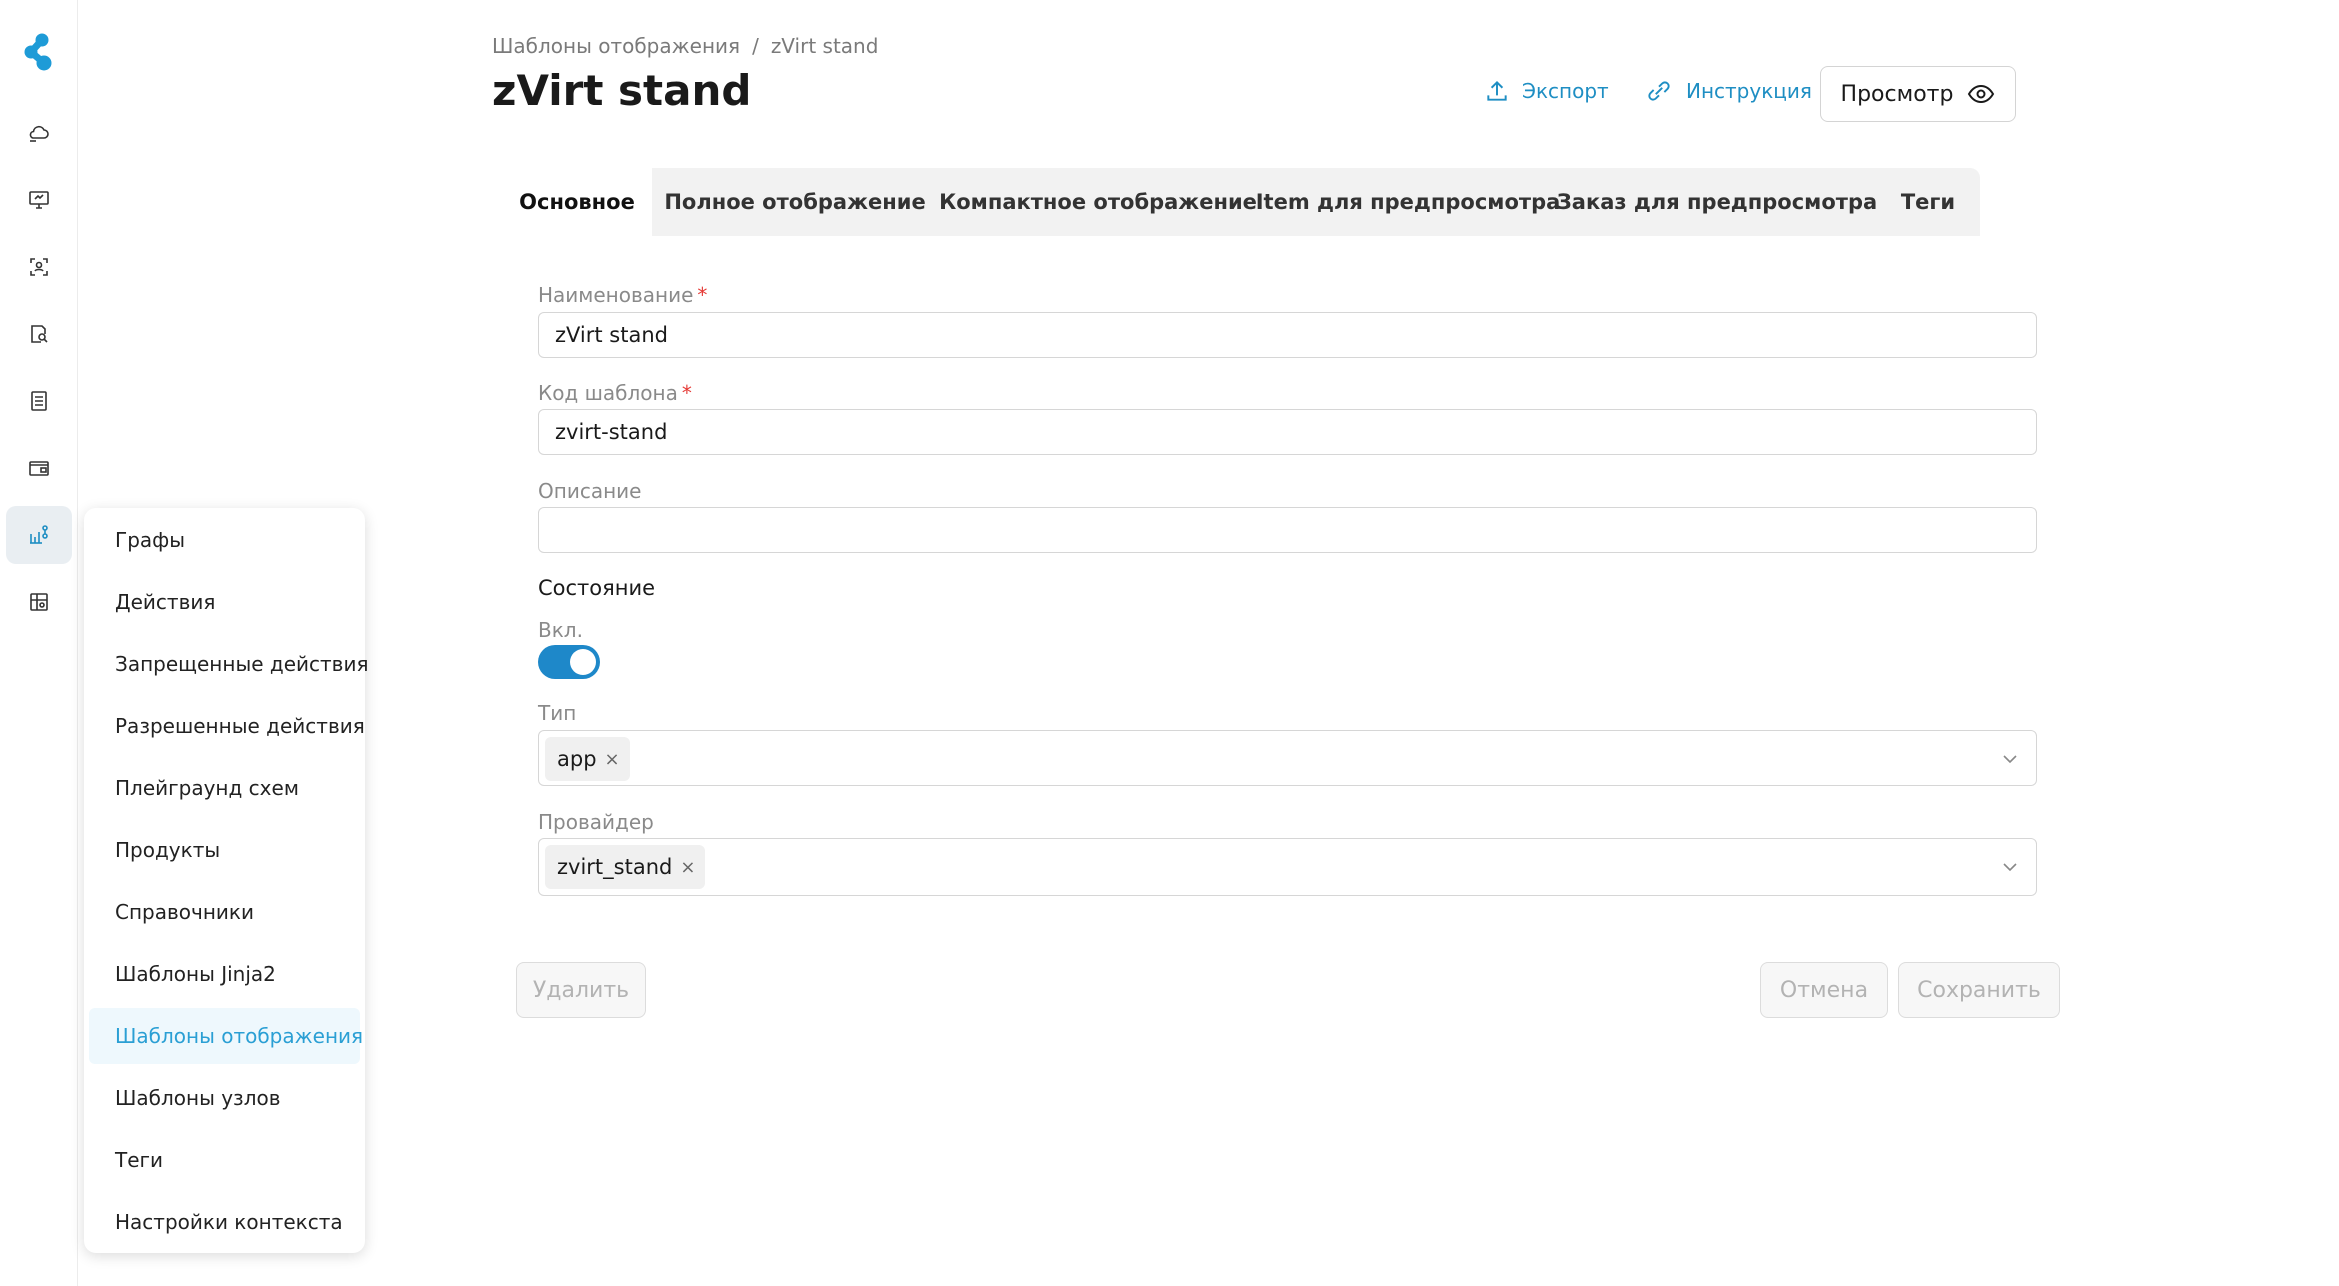  Describe the element at coordinates (583, 662) in the screenshot. I see `toggle-knob` at that location.